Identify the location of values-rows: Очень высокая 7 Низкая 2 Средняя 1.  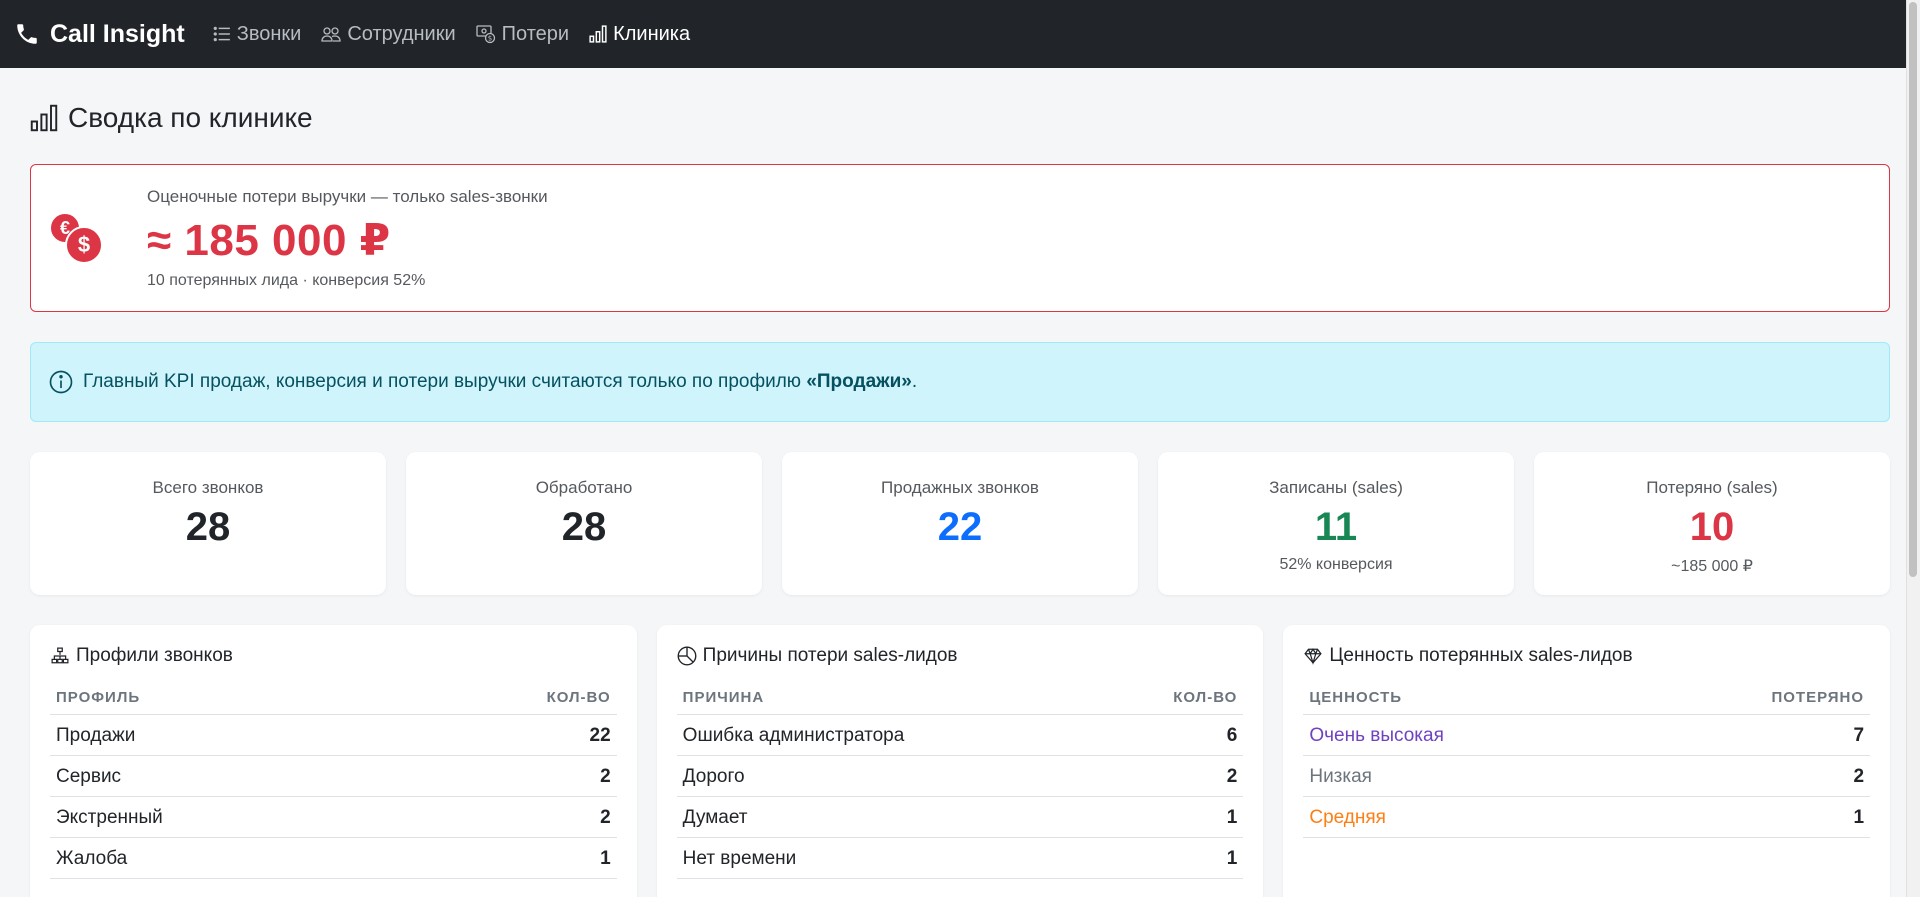
(1587, 776).